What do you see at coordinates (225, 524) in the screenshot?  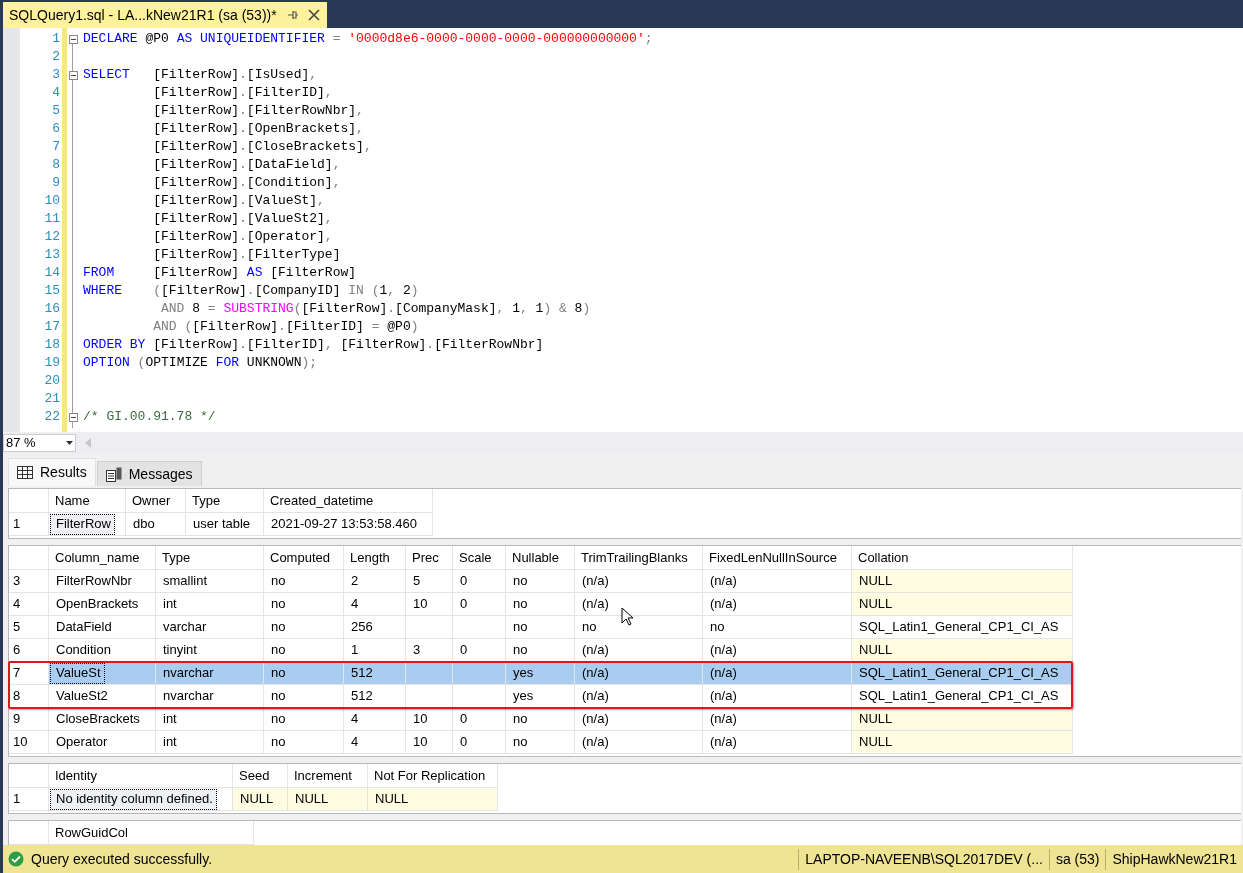 I see `table-cell: user table` at bounding box center [225, 524].